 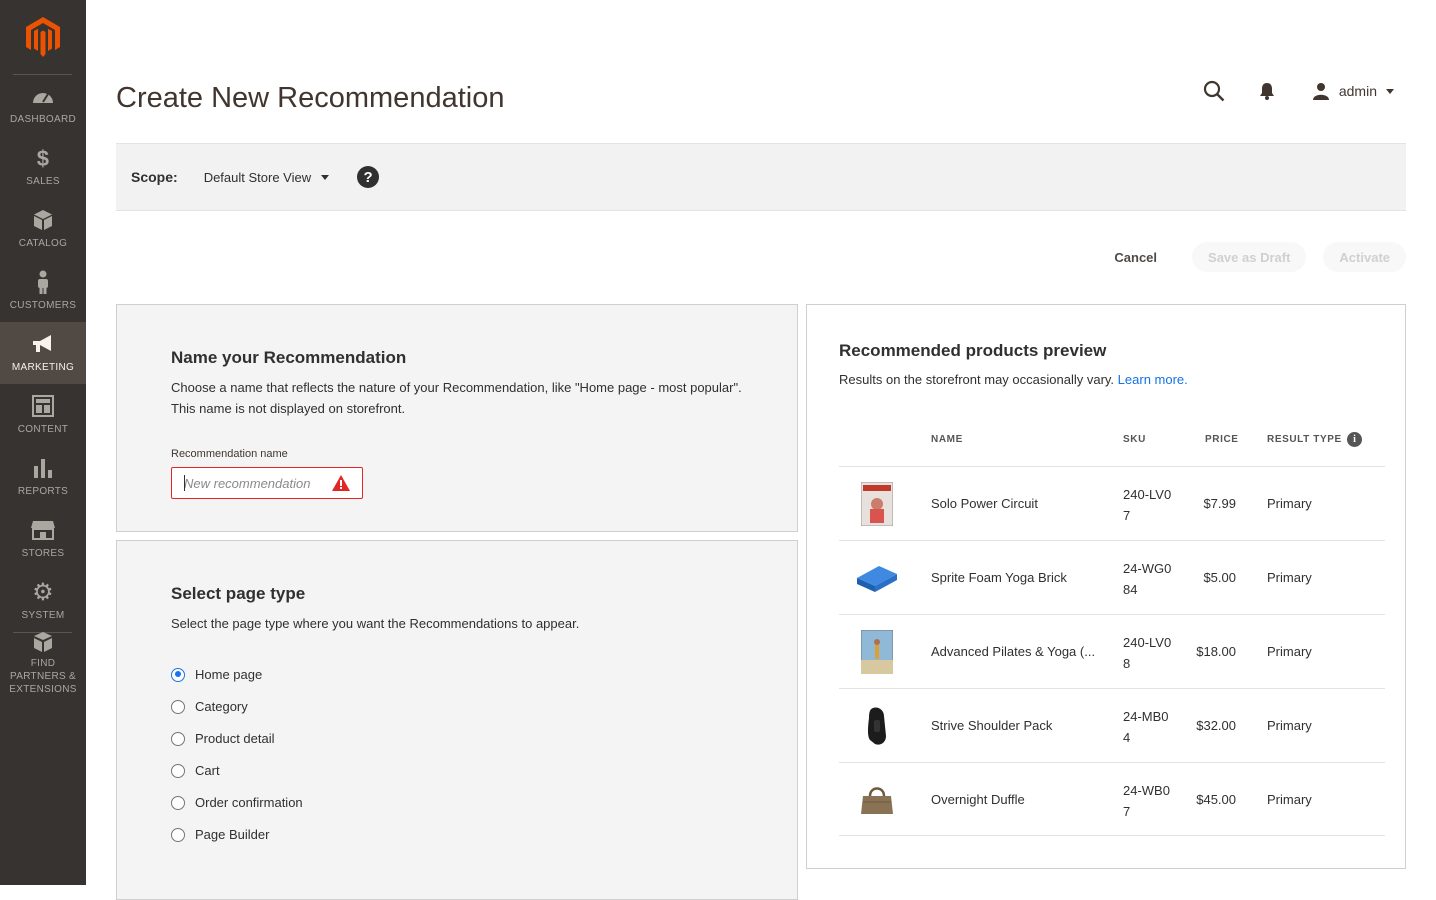 I want to click on product-sku: 240-LV07, so click(x=1147, y=505).